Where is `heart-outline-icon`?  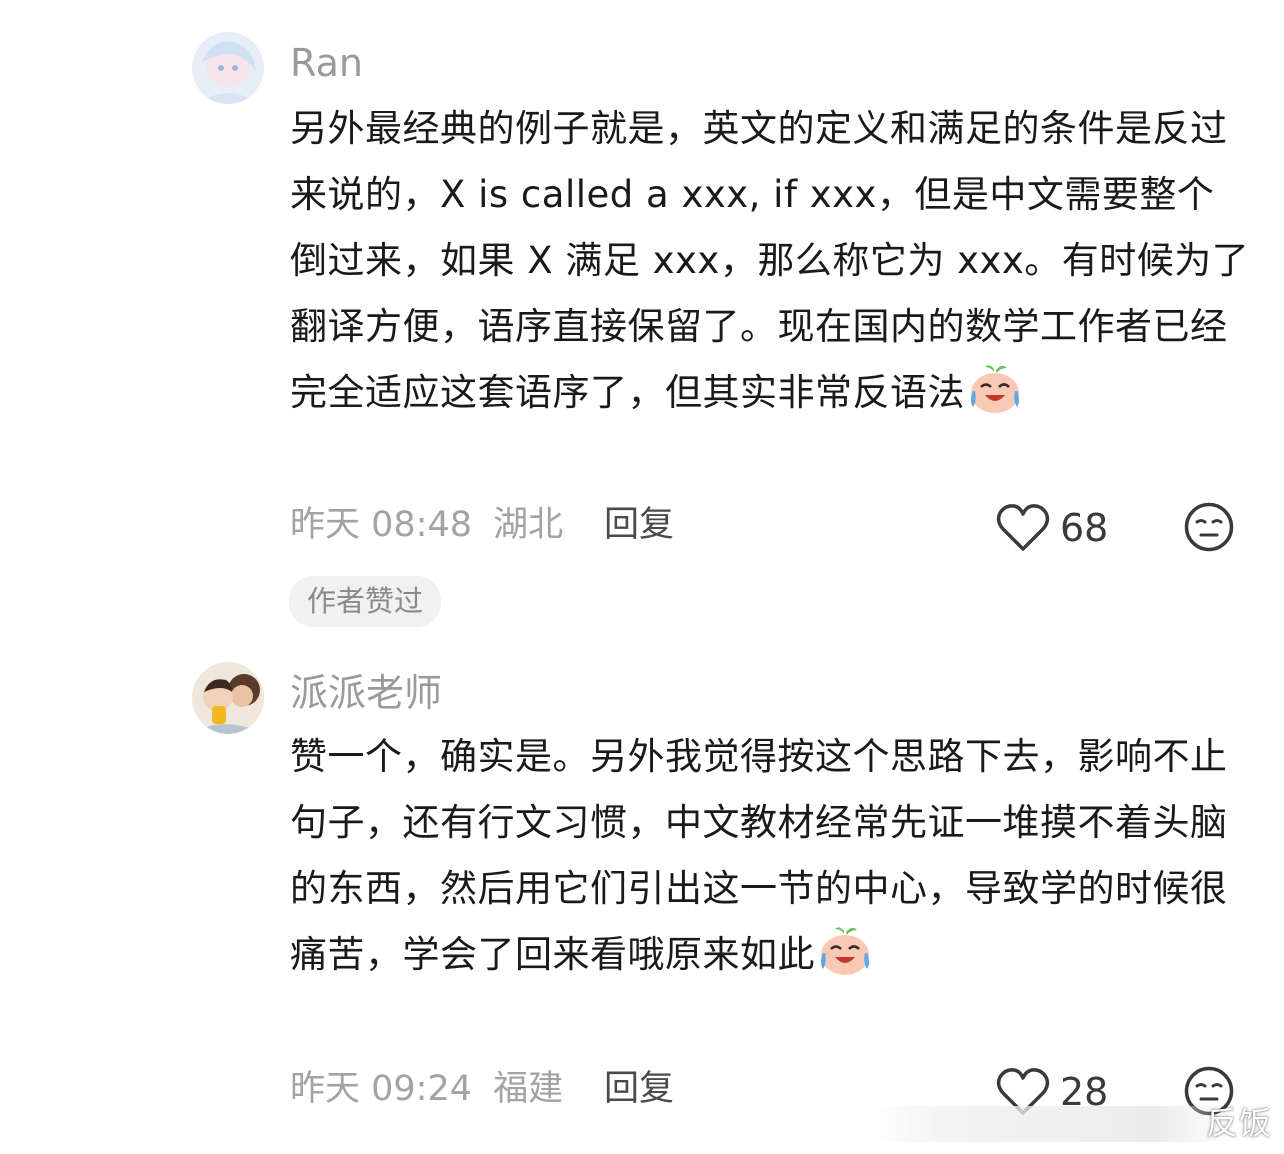 heart-outline-icon is located at coordinates (1023, 527).